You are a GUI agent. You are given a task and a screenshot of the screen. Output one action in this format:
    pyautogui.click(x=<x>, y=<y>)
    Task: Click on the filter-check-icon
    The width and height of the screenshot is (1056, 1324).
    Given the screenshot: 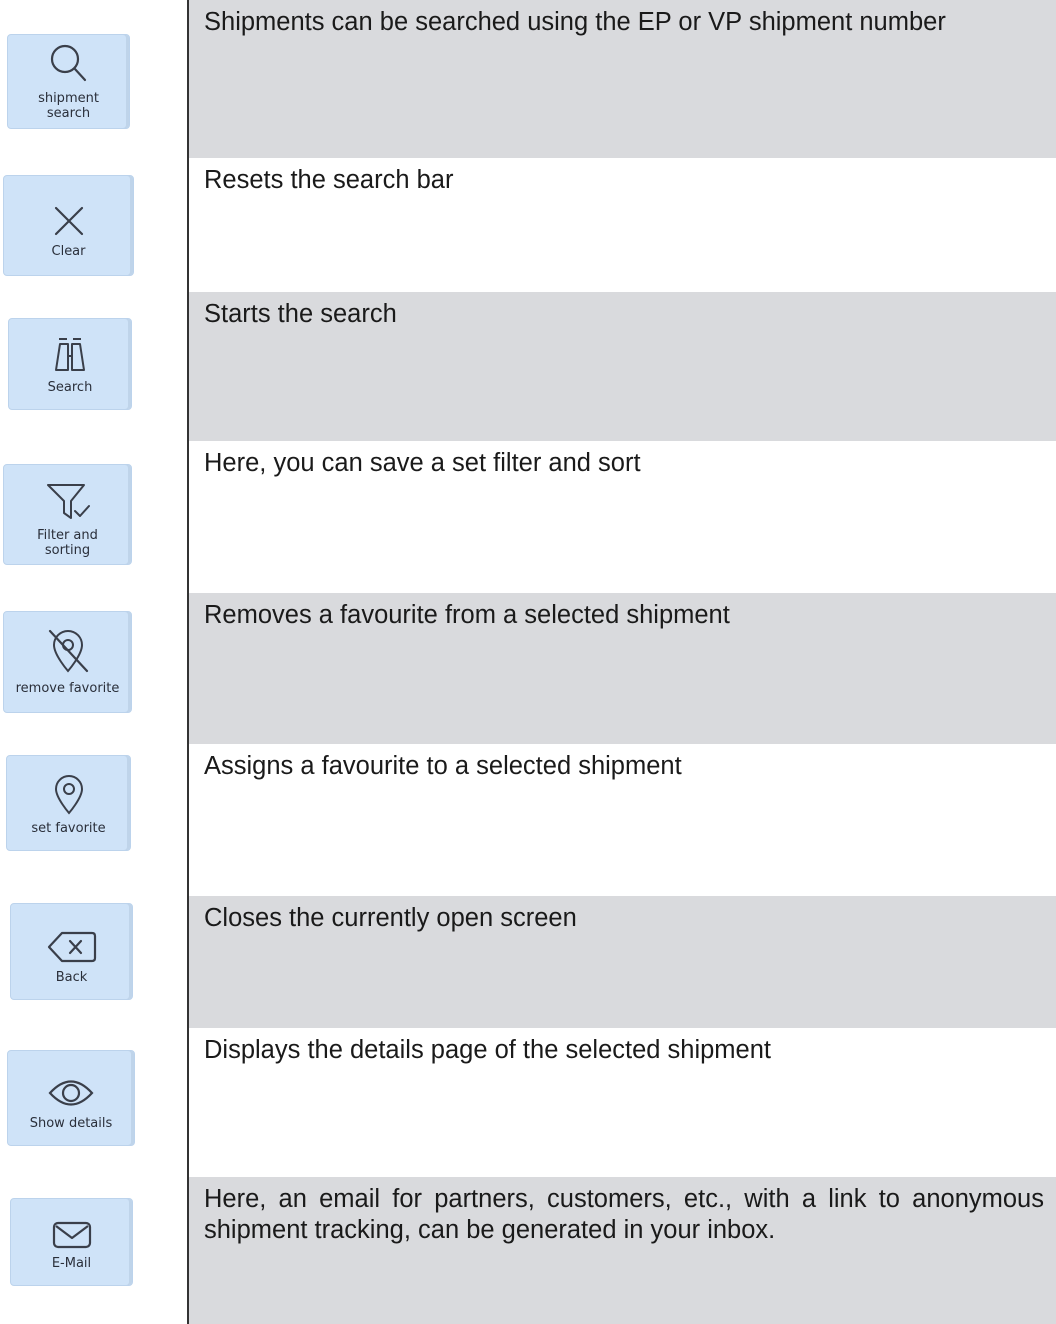 What is the action you would take?
    pyautogui.click(x=68, y=505)
    